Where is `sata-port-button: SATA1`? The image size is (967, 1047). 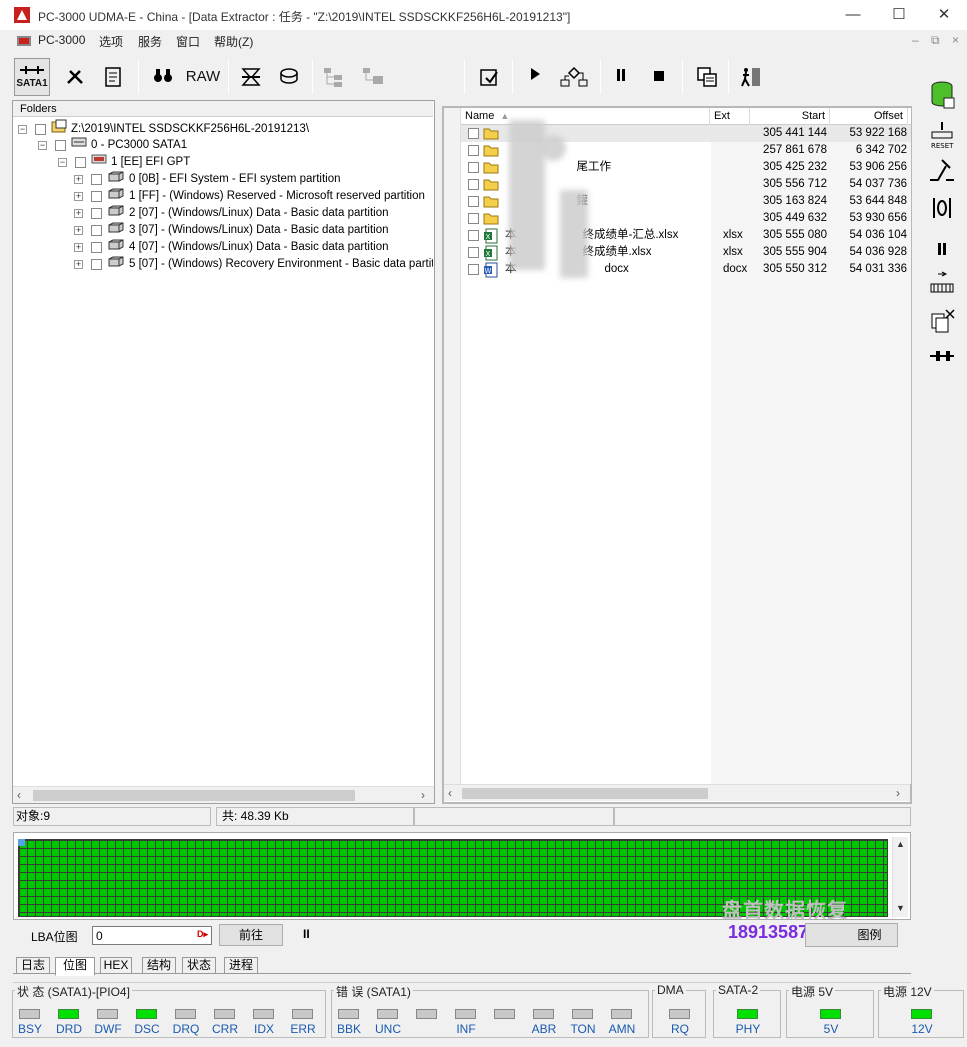
sata-port-button: SATA1 is located at coordinates (32, 77).